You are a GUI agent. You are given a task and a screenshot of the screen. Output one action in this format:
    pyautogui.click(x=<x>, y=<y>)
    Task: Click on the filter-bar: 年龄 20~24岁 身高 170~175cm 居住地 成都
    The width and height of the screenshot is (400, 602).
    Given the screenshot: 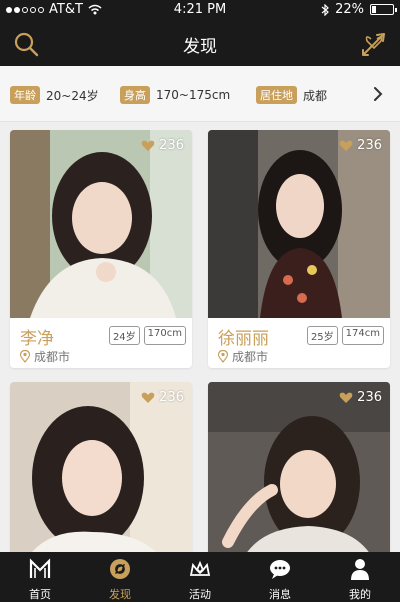 What is the action you would take?
    pyautogui.click(x=200, y=94)
    